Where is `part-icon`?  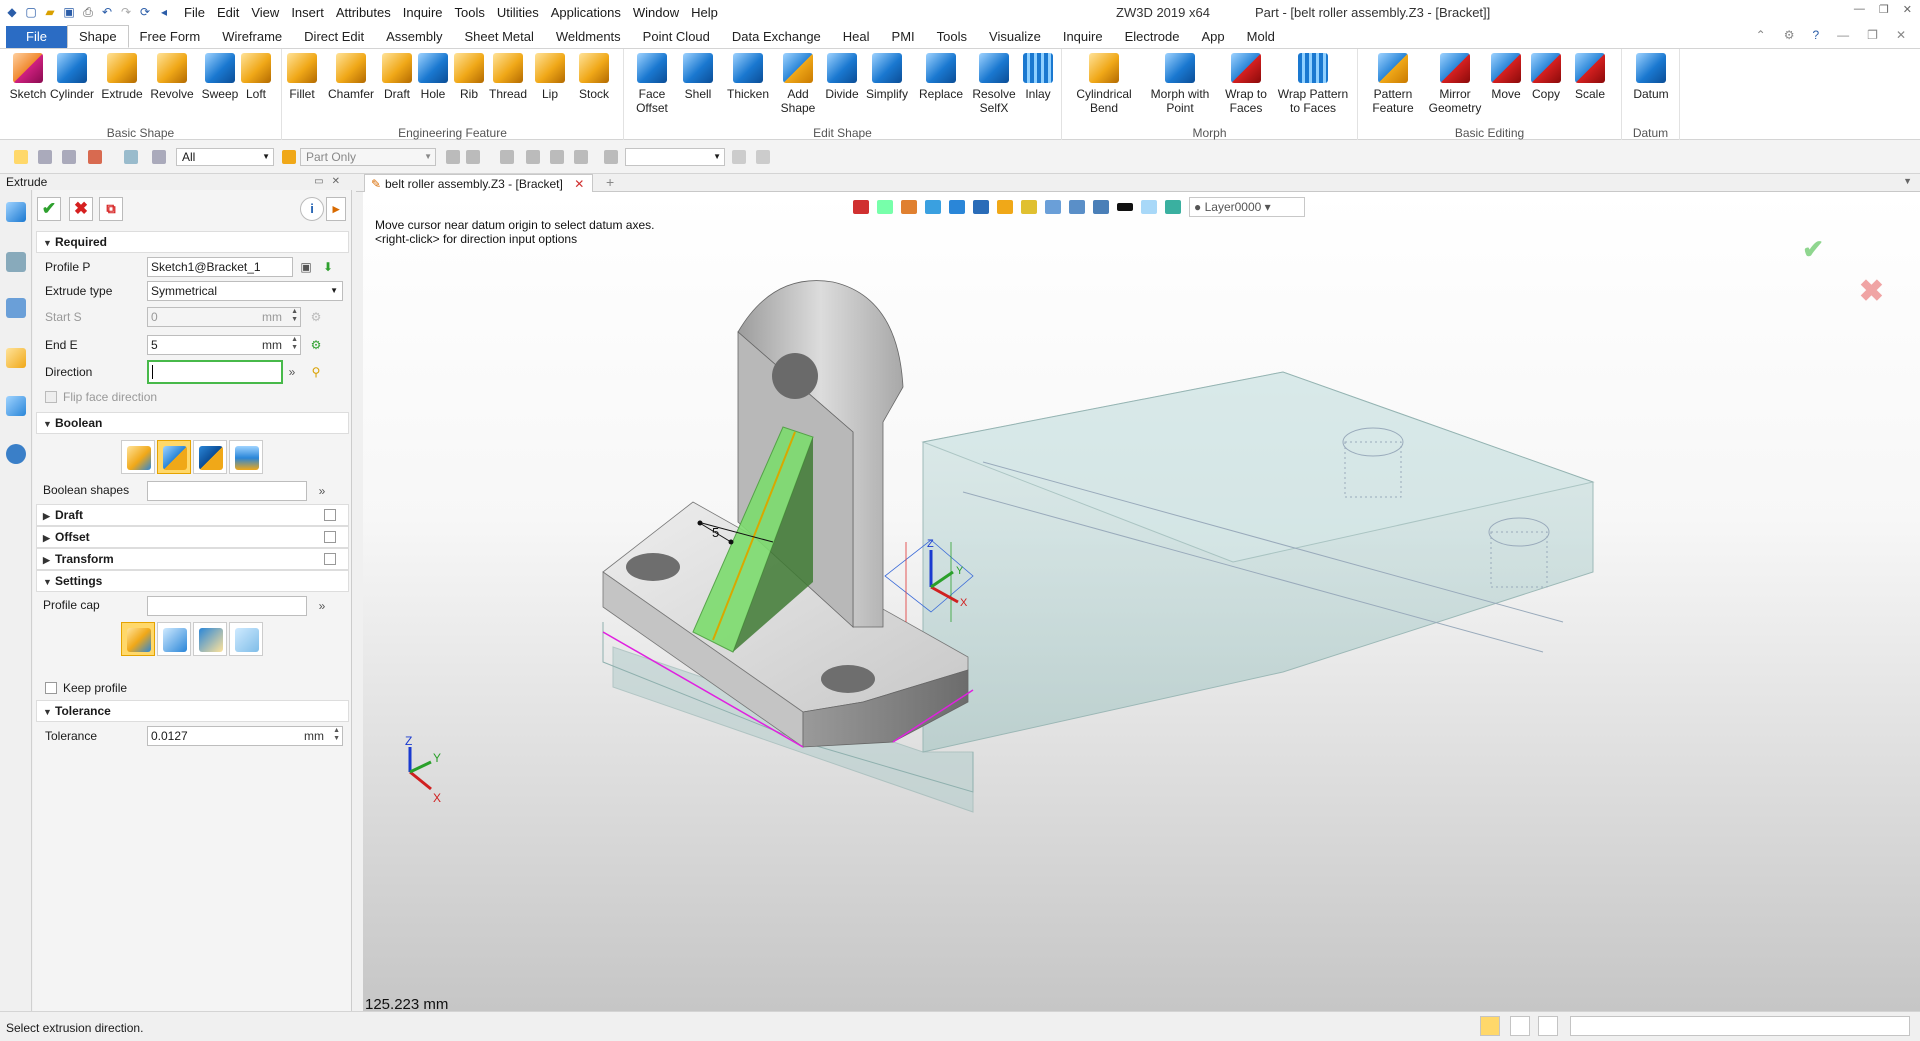
part-icon is located at coordinates (289, 157).